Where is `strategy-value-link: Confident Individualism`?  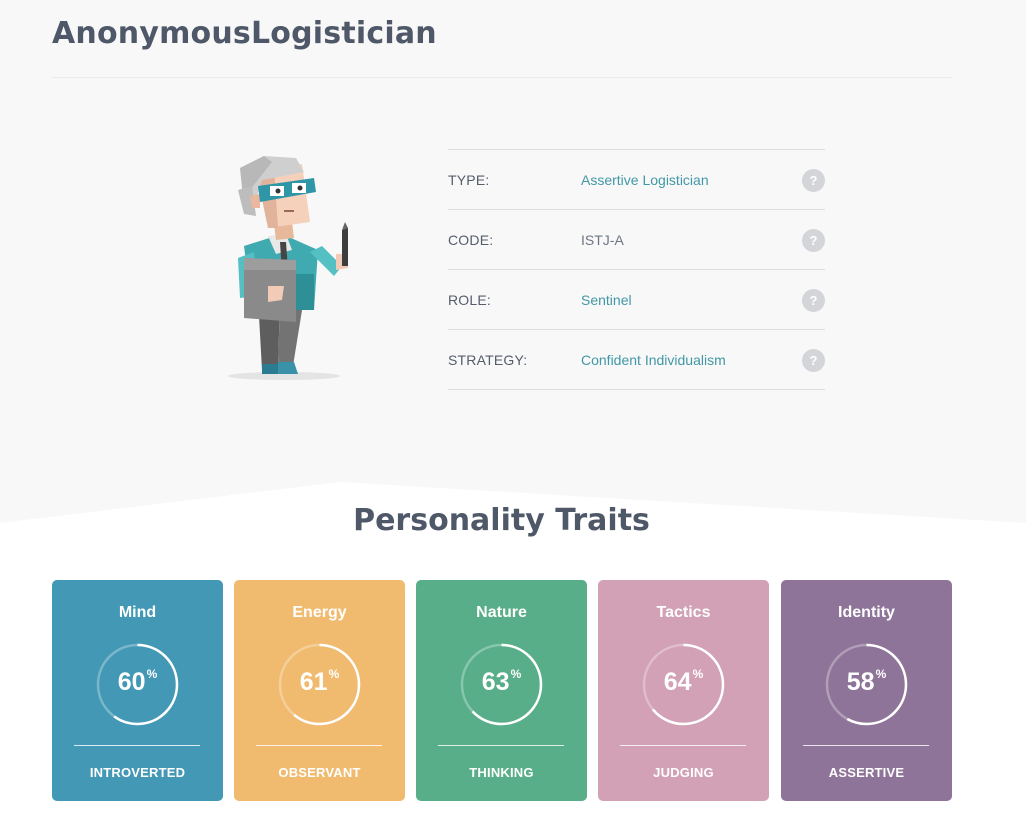
strategy-value-link: Confident Individualism is located at coordinates (653, 360).